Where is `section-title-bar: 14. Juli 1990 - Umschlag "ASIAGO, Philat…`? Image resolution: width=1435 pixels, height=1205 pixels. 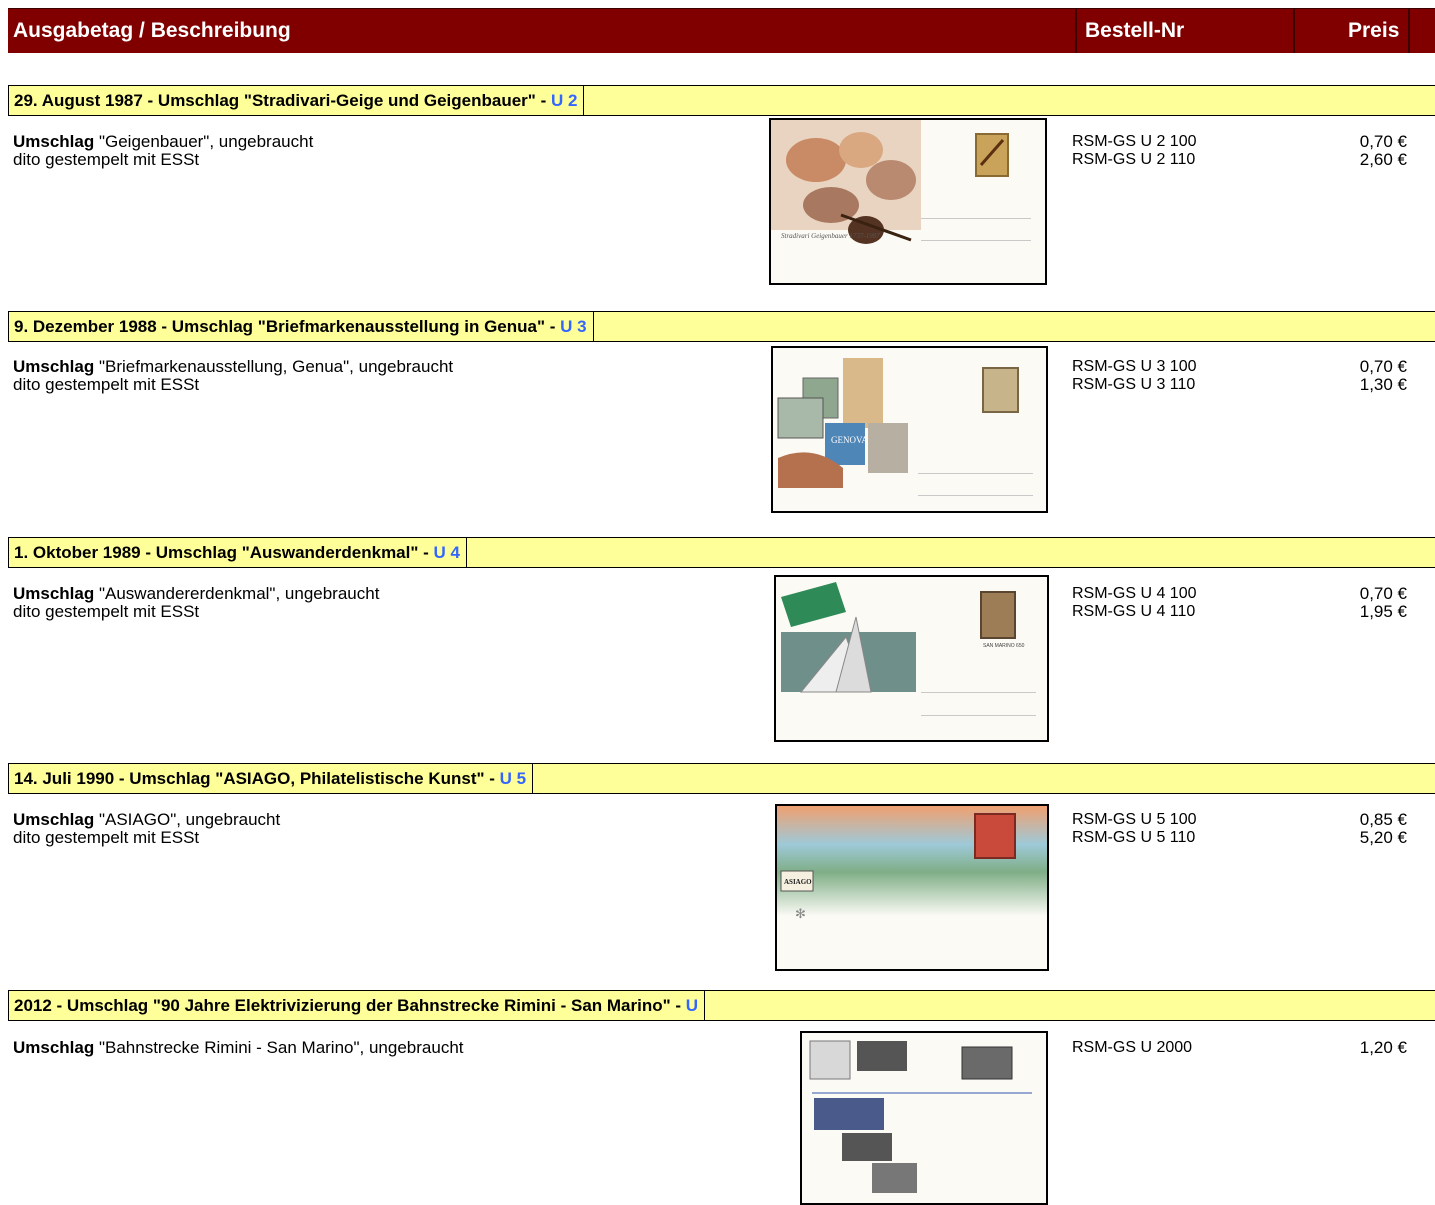
section-title-bar: 14. Juli 1990 - Umschlag "ASIAGO, Philat… is located at coordinates (721, 778).